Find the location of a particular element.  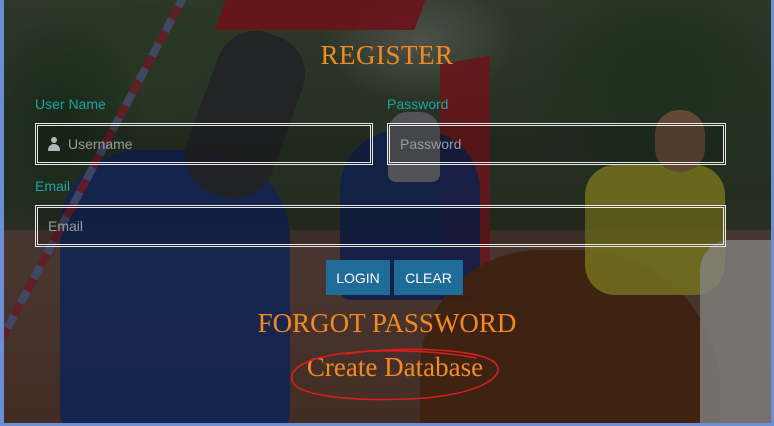

user-icon is located at coordinates (54, 144).